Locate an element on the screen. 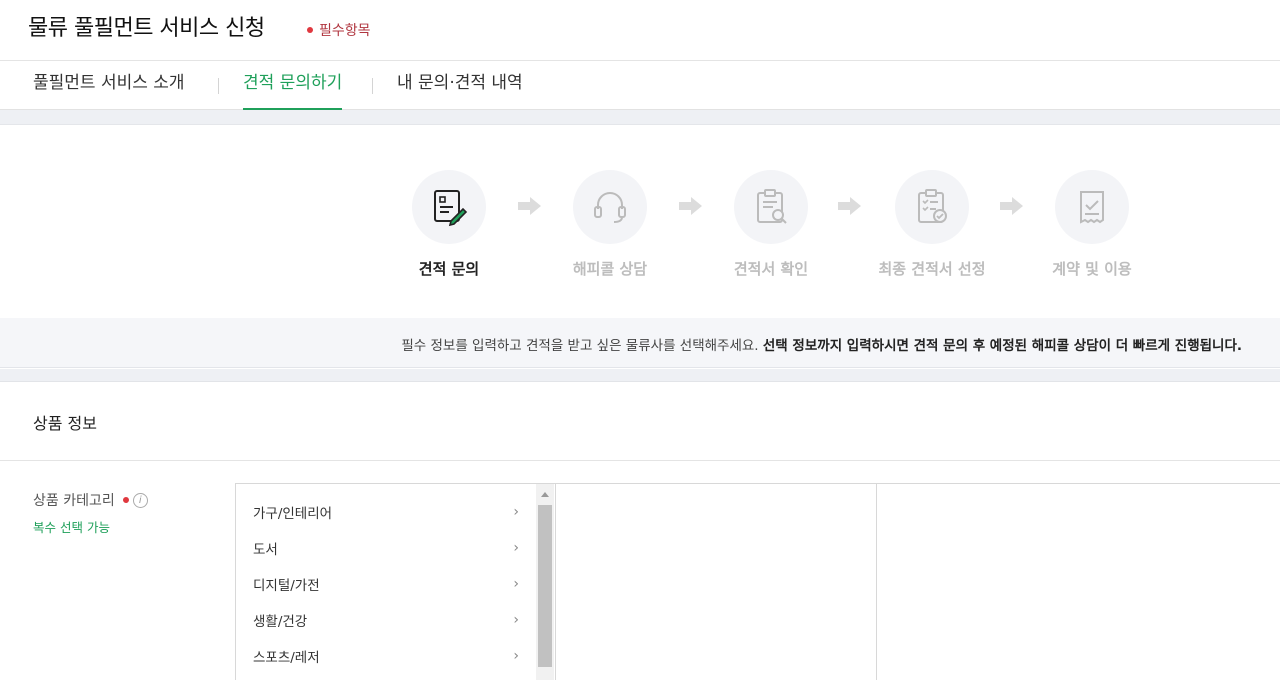  tab-quote-inquiry: 견적 문의하기 is located at coordinates (293, 85).